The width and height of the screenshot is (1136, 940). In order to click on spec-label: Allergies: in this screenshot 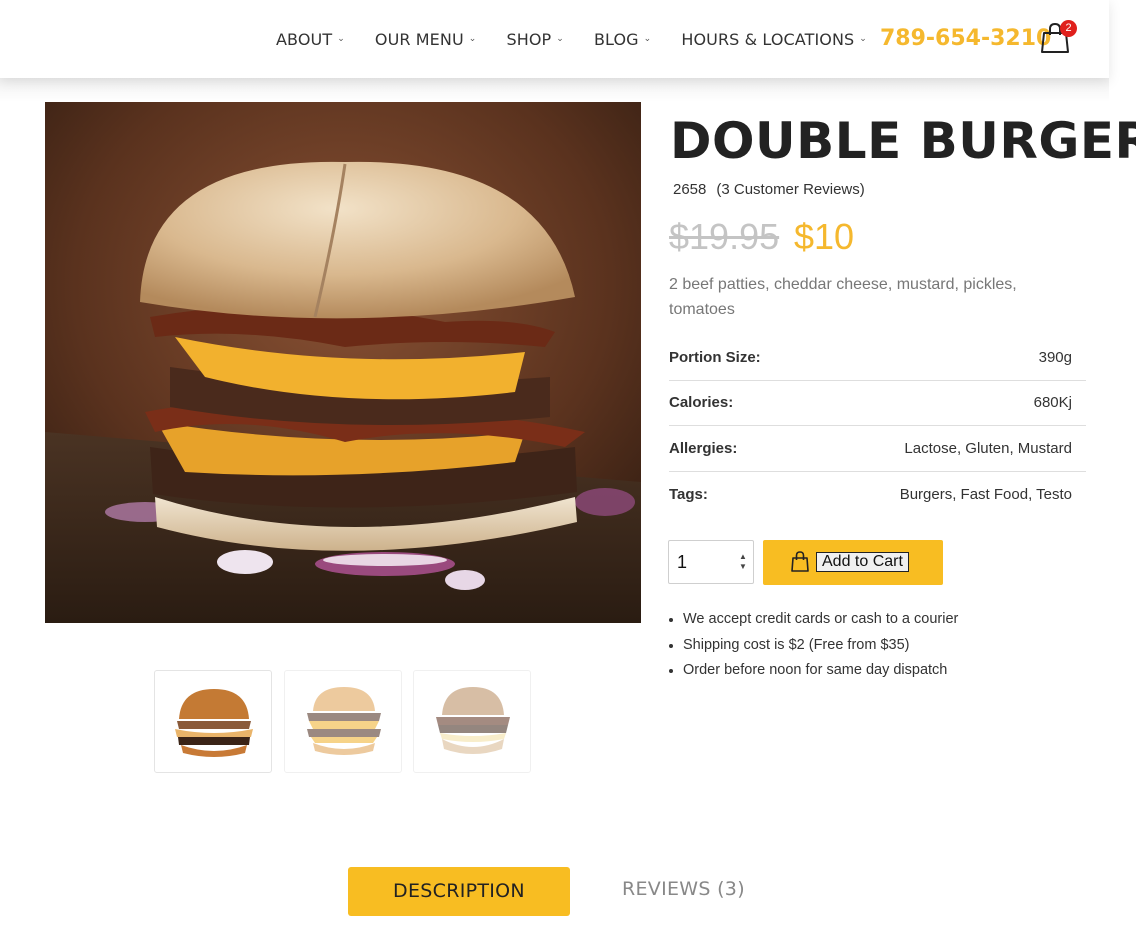, I will do `click(703, 448)`.